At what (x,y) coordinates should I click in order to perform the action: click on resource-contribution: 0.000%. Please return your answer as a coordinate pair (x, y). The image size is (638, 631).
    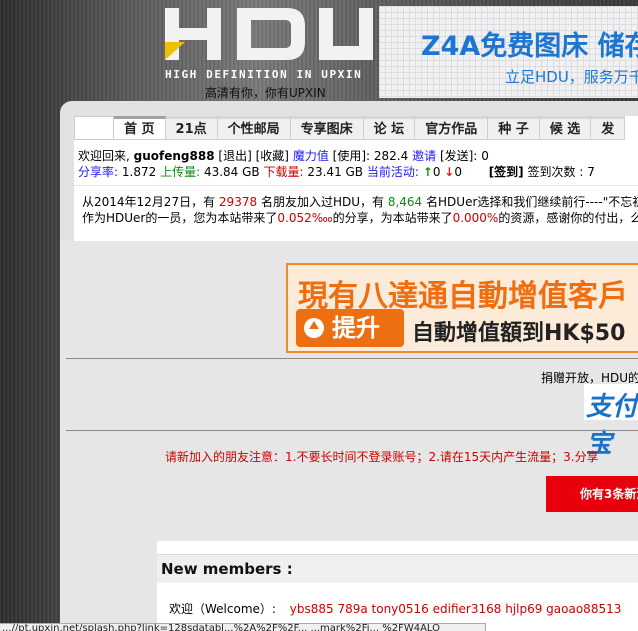
    Looking at the image, I should click on (475, 218).